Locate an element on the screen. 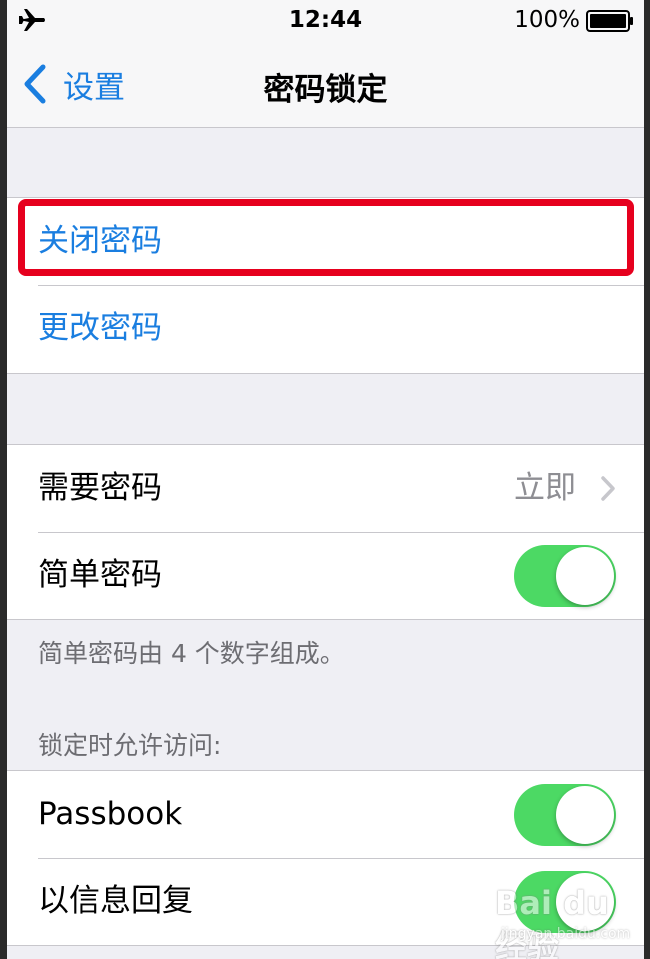 The height and width of the screenshot is (959, 650). navigation-bar: 设置 密码锁定 is located at coordinates (325, 85).